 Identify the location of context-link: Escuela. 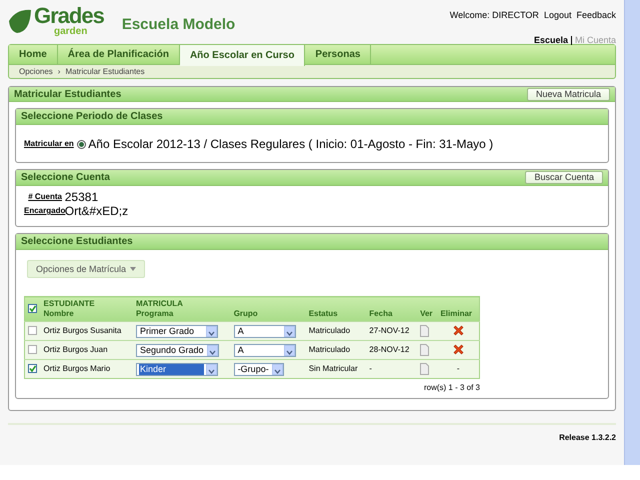
(551, 39).